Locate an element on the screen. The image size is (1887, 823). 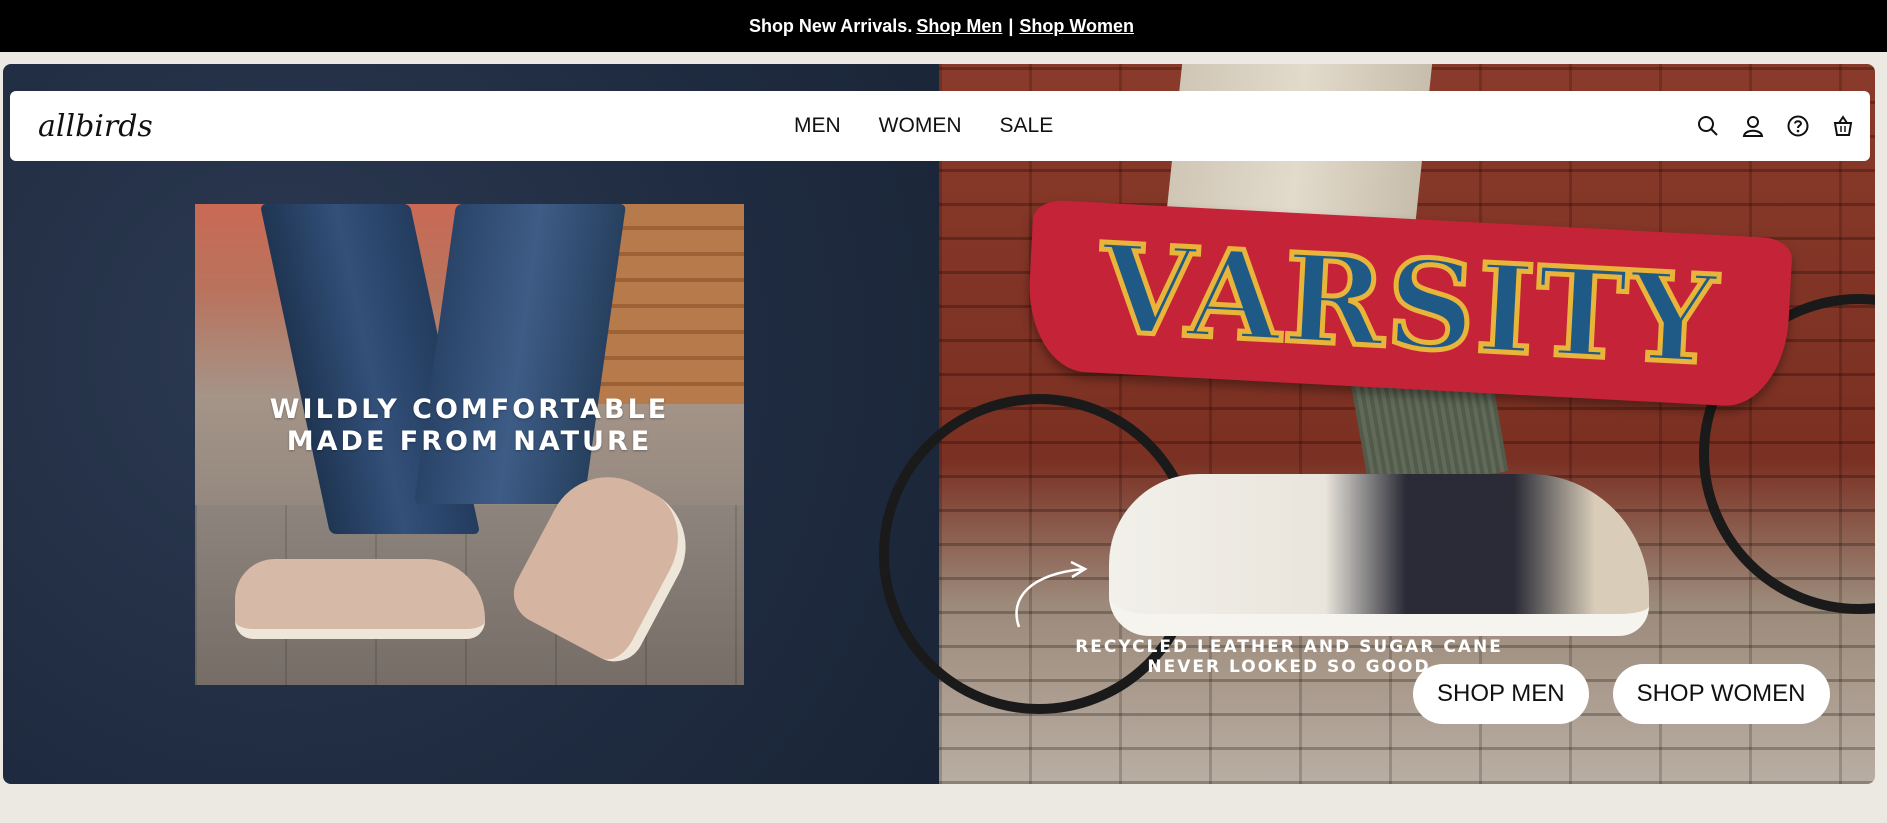
promo-shop-men-link: Shop Men is located at coordinates (959, 26).